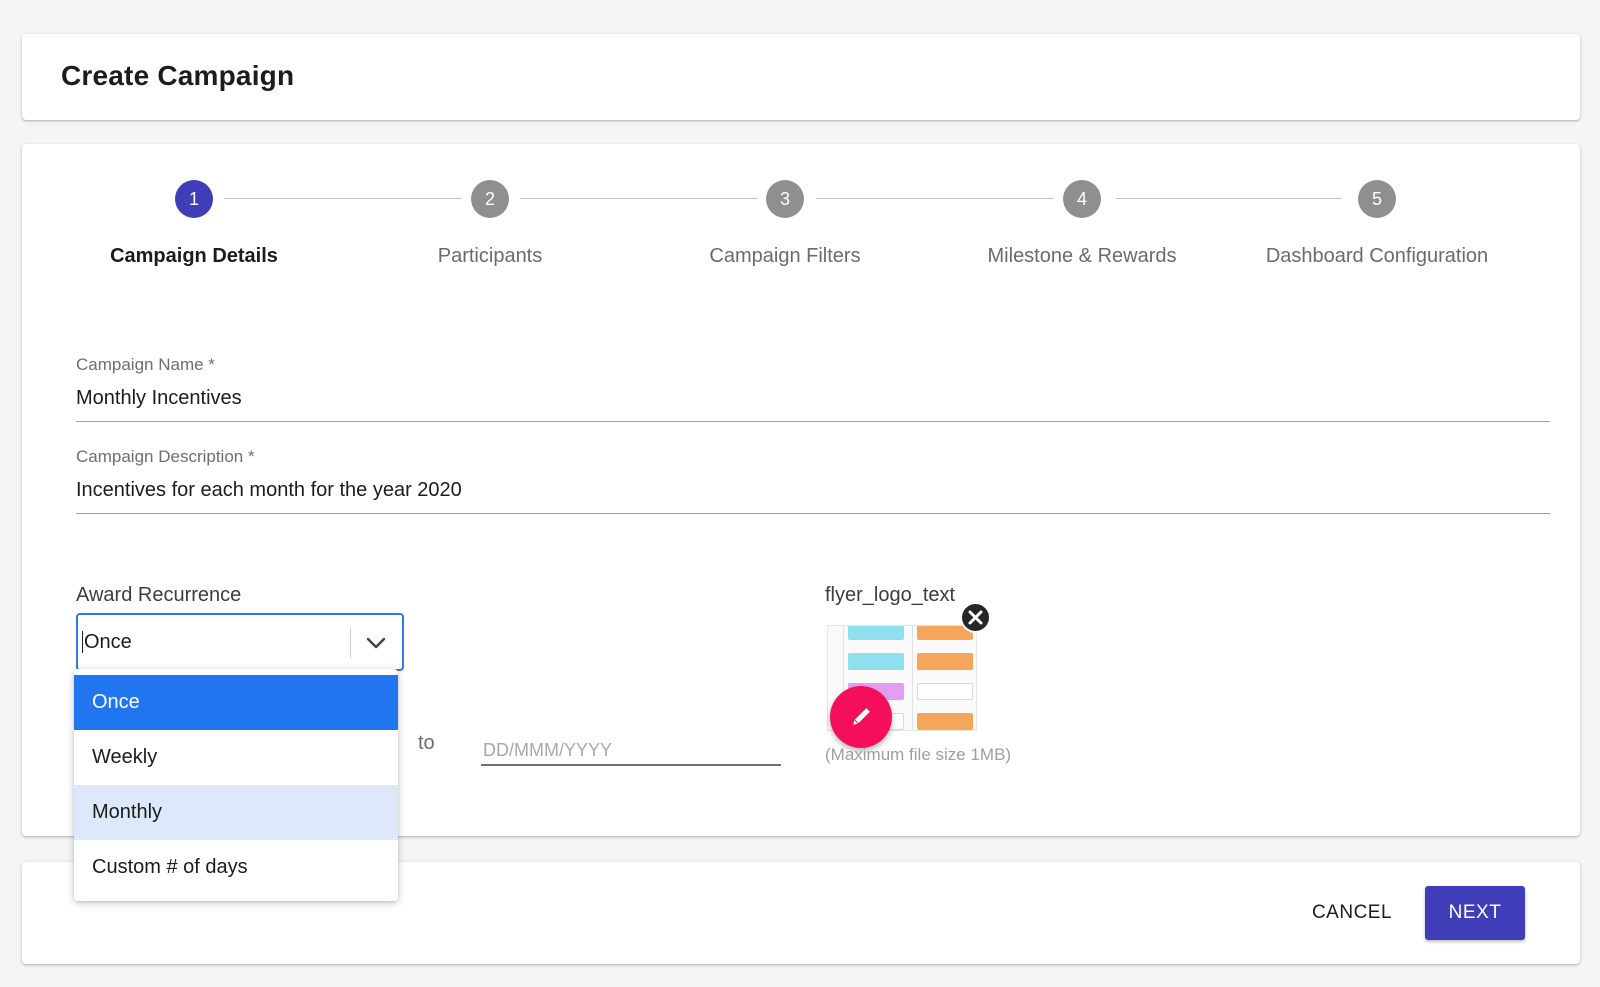 The width and height of the screenshot is (1600, 987). What do you see at coordinates (107, 642) in the screenshot?
I see `award-recurrence-value: Once` at bounding box center [107, 642].